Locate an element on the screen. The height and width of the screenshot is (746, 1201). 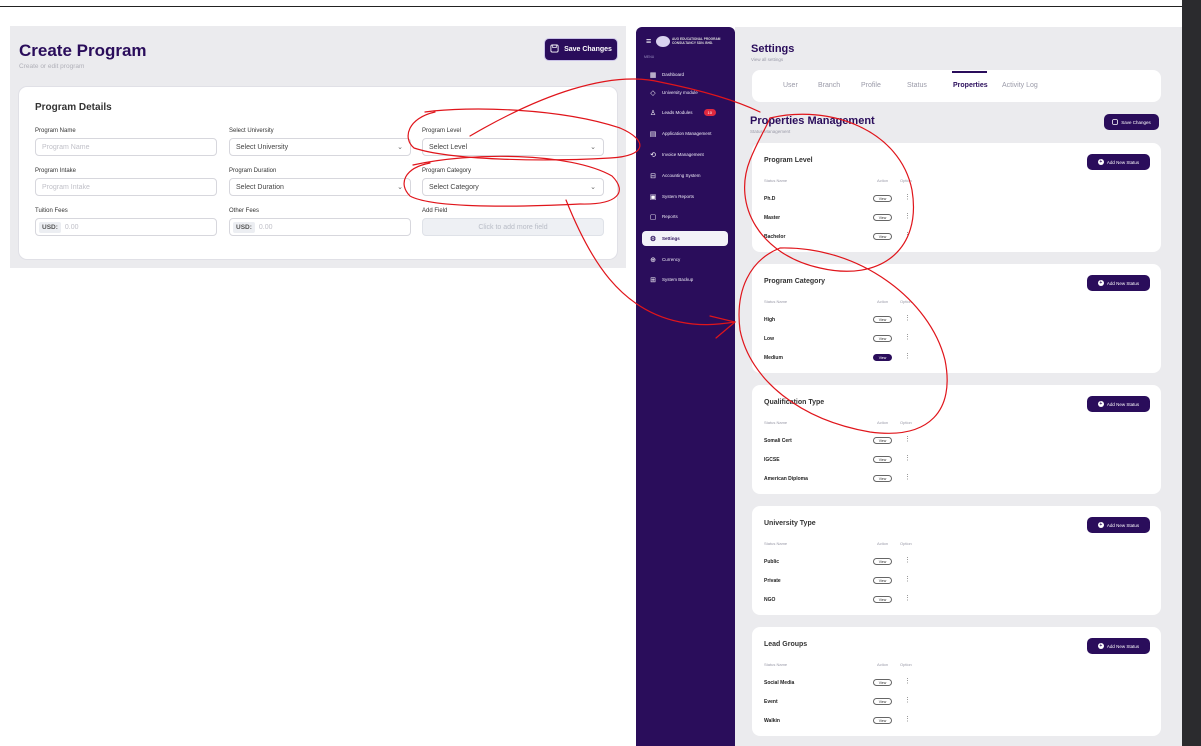
window-edge is located at coordinates (1191, 373).